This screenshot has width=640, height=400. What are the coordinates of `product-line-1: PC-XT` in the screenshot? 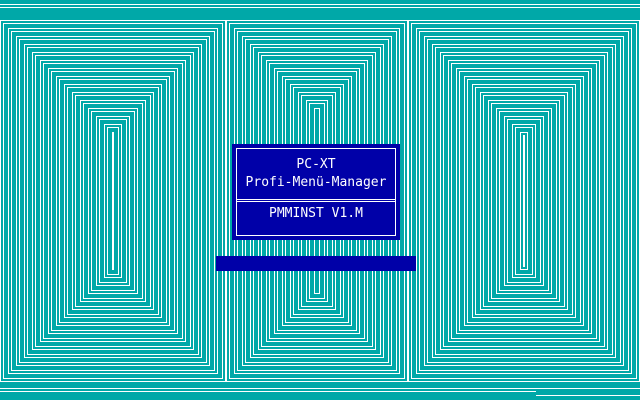 It's located at (316, 164).